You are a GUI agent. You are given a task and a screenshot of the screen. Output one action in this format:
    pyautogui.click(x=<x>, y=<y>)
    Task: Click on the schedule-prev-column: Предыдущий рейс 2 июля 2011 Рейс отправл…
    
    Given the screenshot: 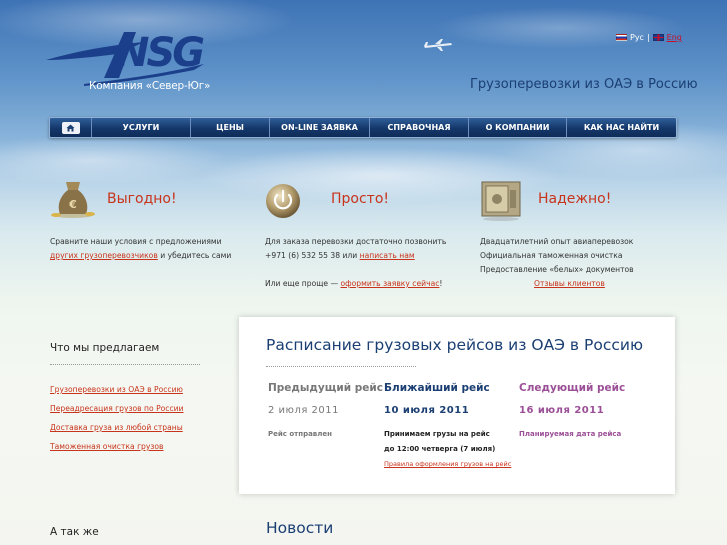 What is the action you would take?
    pyautogui.click(x=325, y=412)
    